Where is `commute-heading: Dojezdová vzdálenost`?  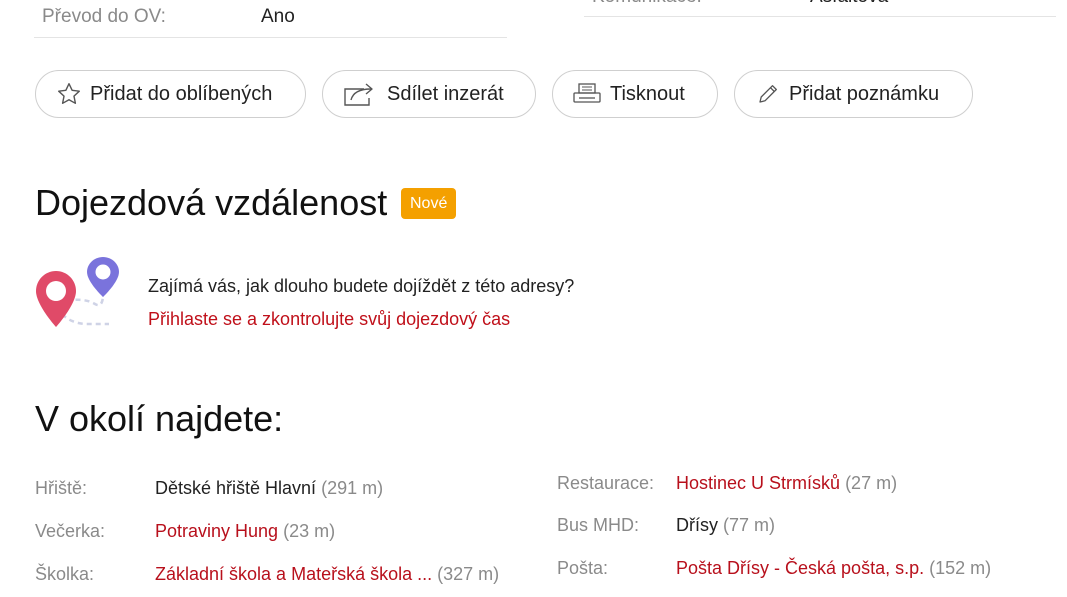 commute-heading: Dojezdová vzdálenost is located at coordinates (211, 202).